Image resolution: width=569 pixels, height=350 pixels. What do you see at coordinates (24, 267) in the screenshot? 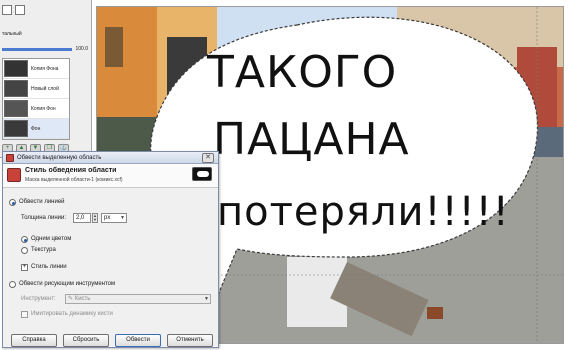
I see `expand-icon: +` at bounding box center [24, 267].